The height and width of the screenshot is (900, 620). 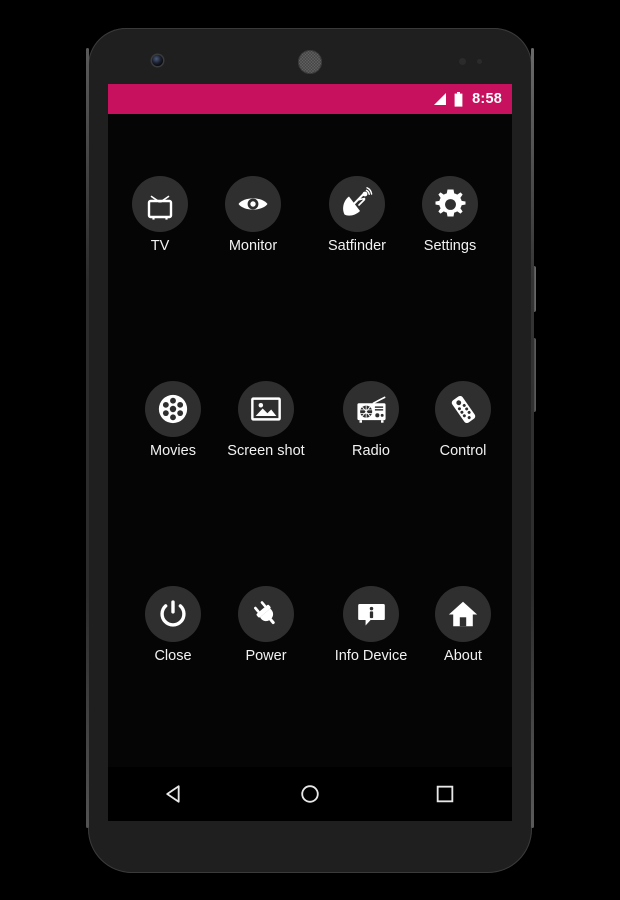 I want to click on app-tile-label: TV, so click(x=160, y=246).